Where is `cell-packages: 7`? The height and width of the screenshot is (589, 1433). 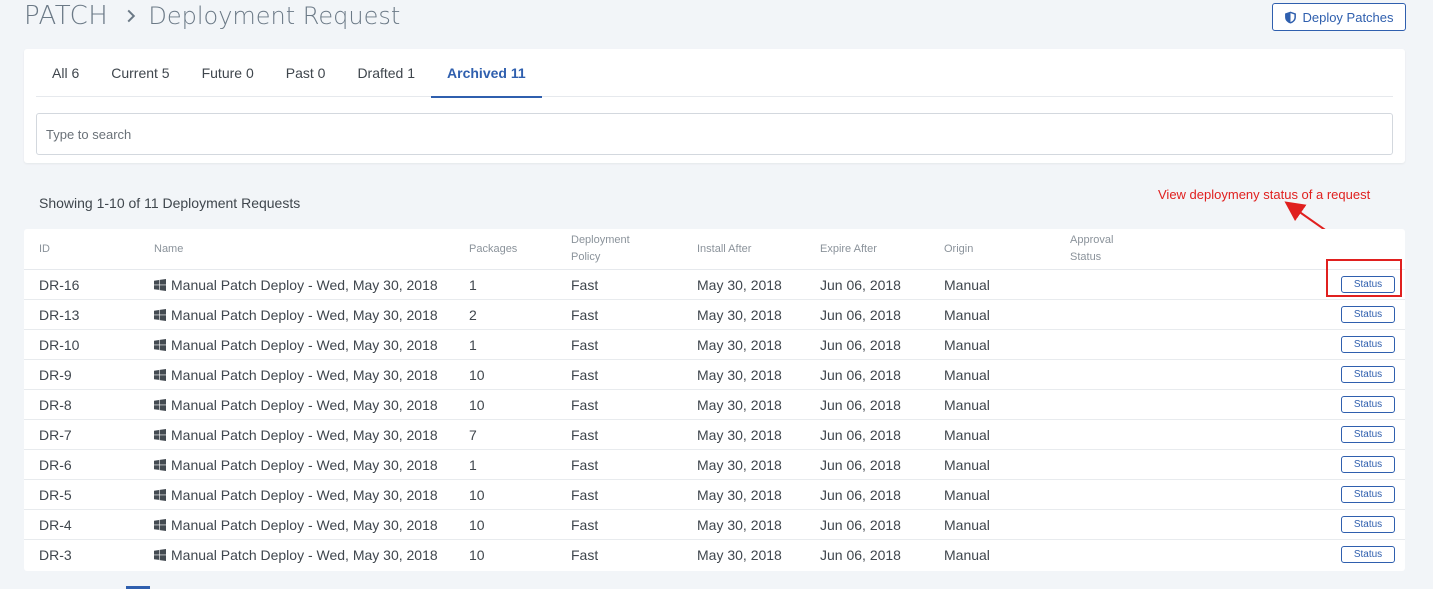 cell-packages: 7 is located at coordinates (473, 435).